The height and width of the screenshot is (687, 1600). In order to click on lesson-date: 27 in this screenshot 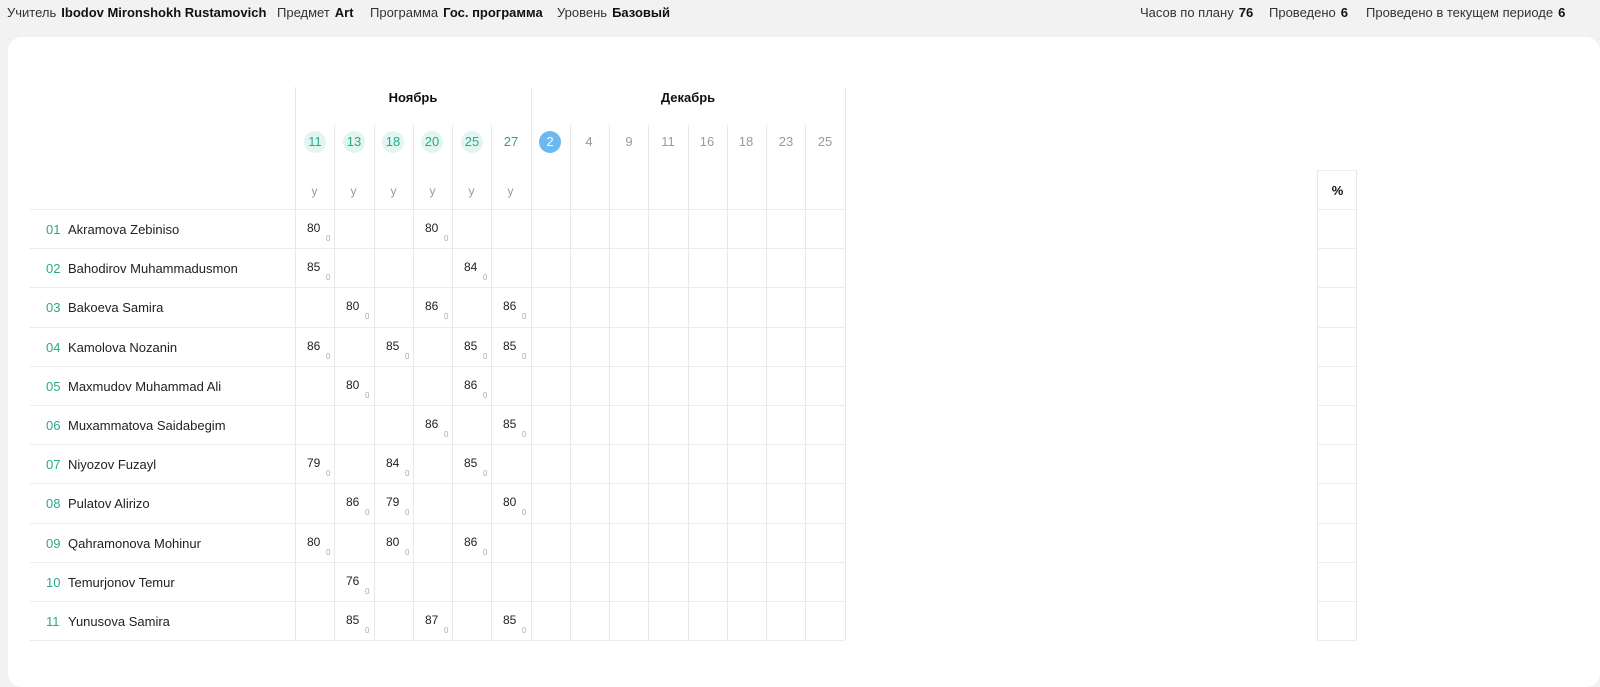, I will do `click(511, 142)`.